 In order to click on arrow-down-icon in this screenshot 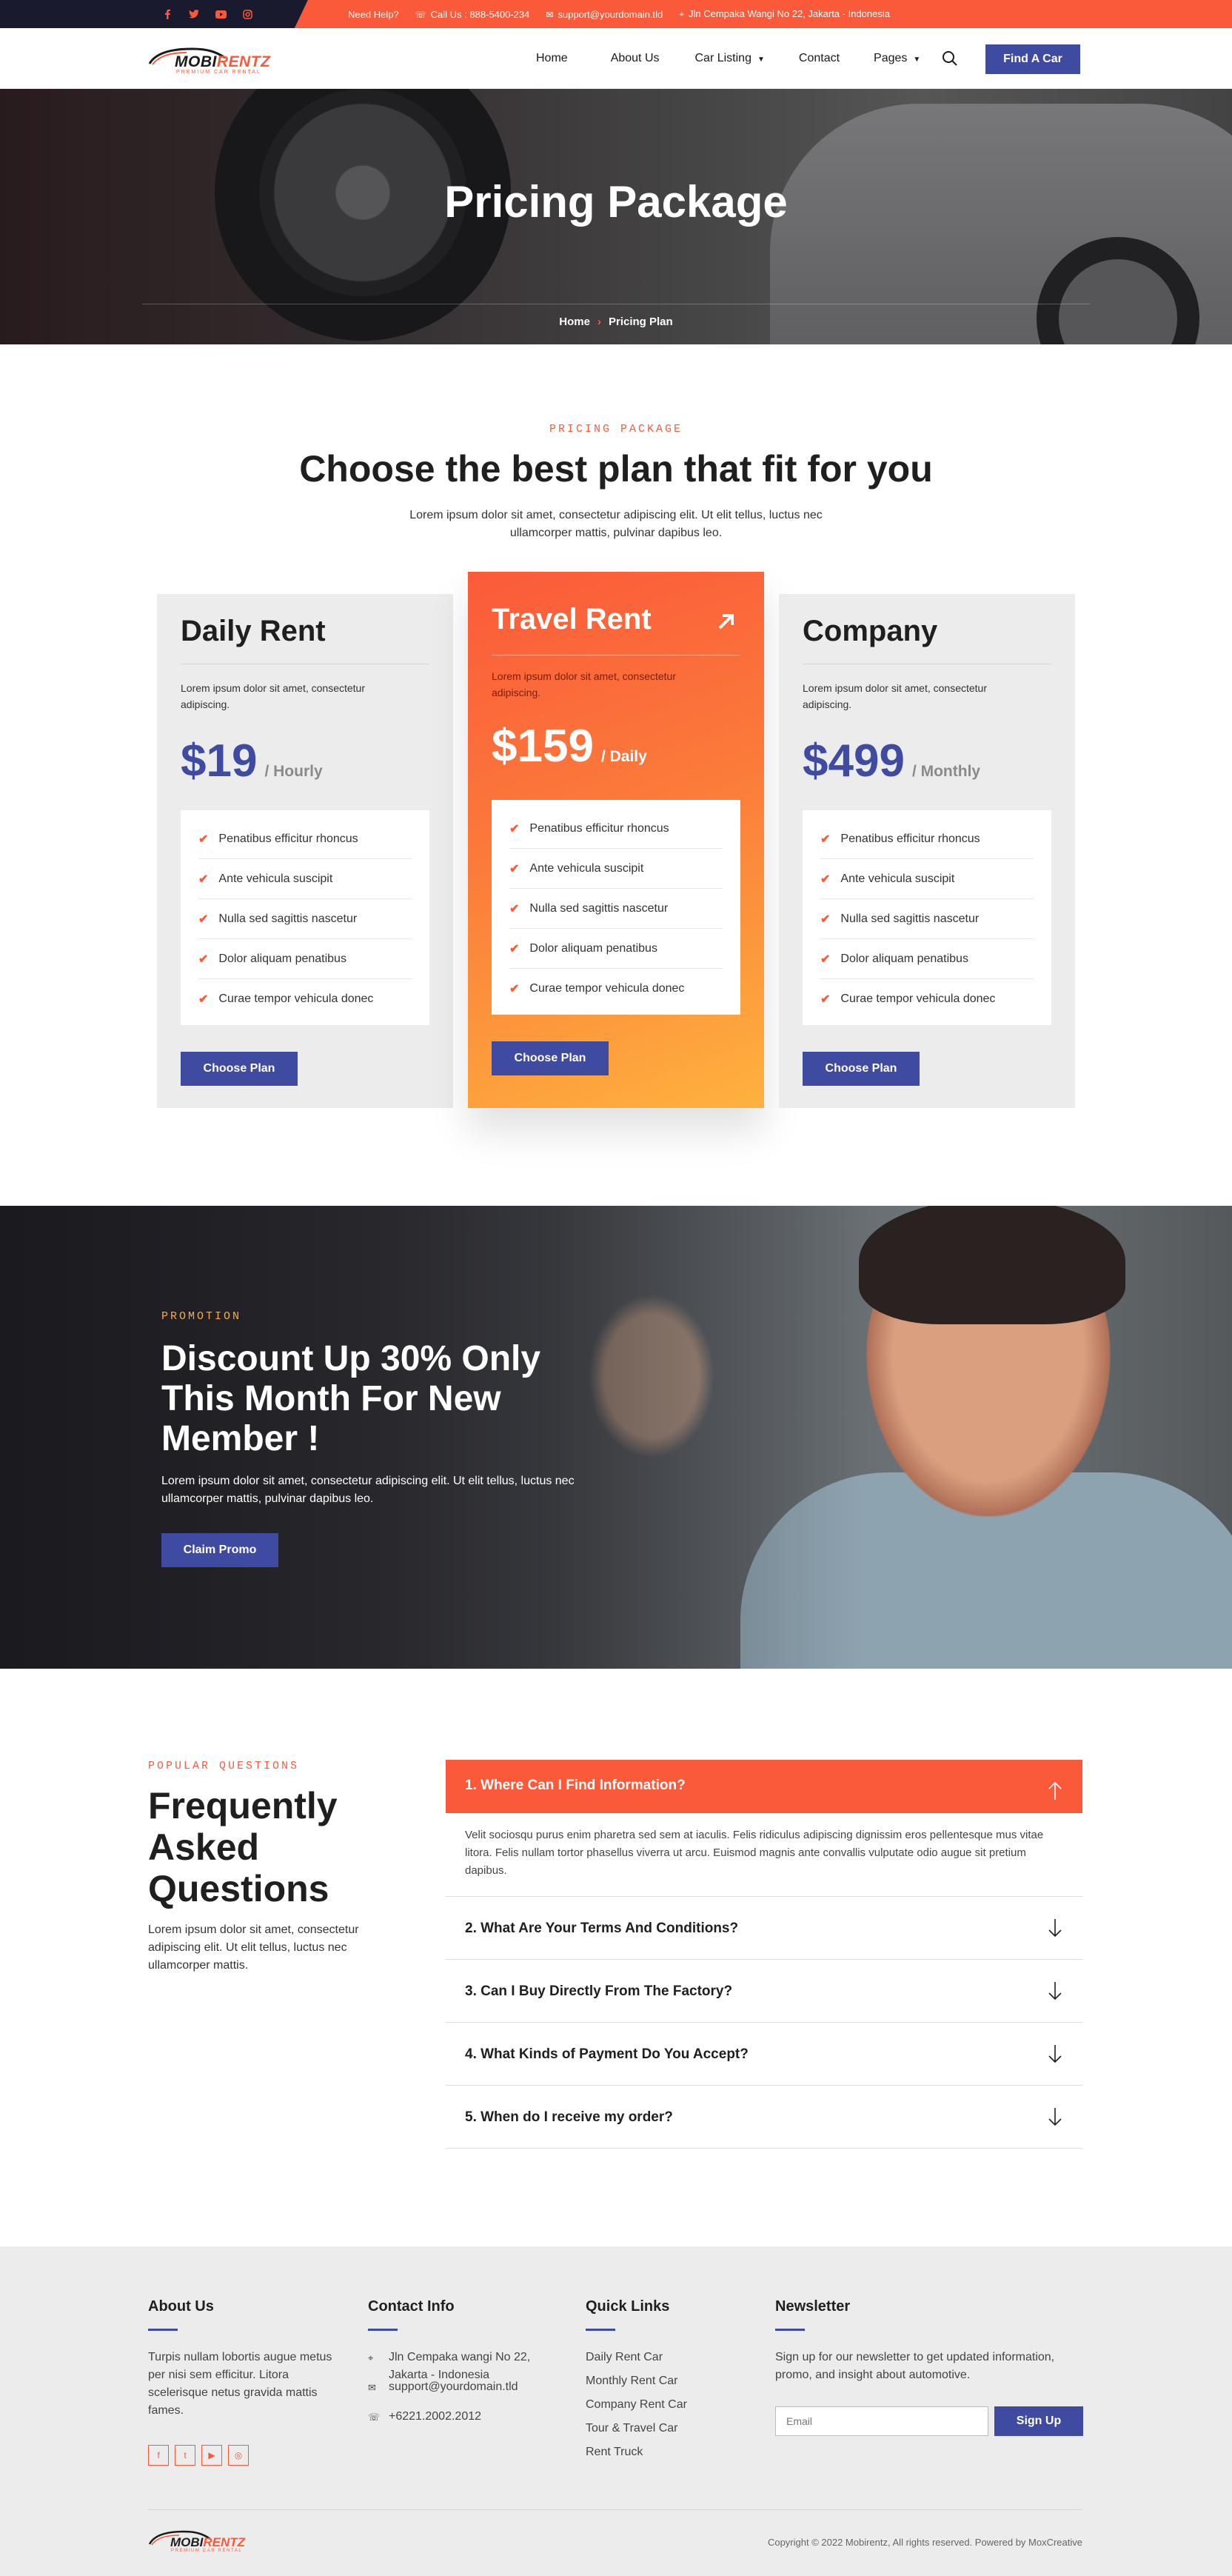, I will do `click(1055, 2117)`.